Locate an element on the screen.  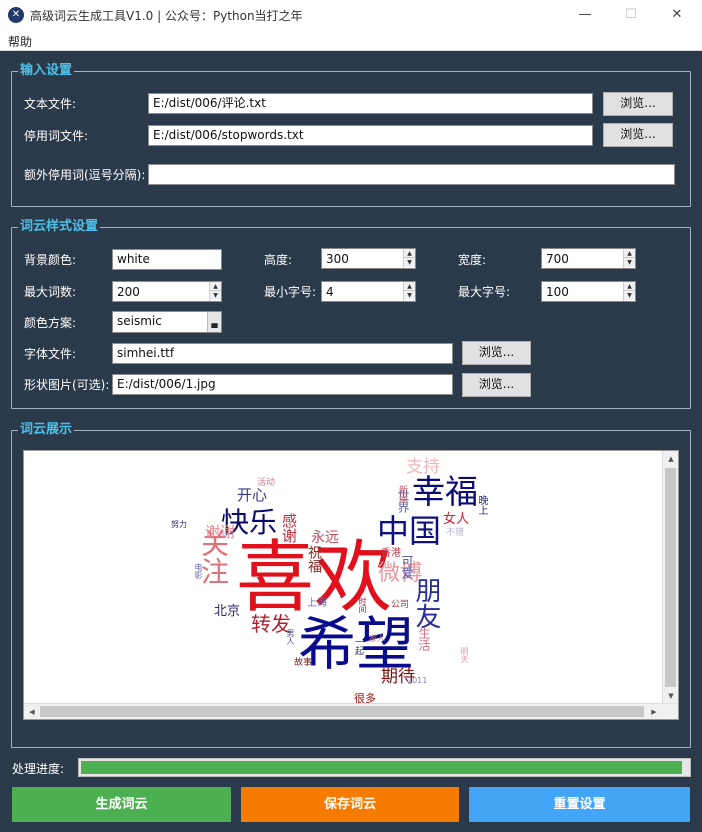
max-words-label: 最大词数: is located at coordinates (50, 292).